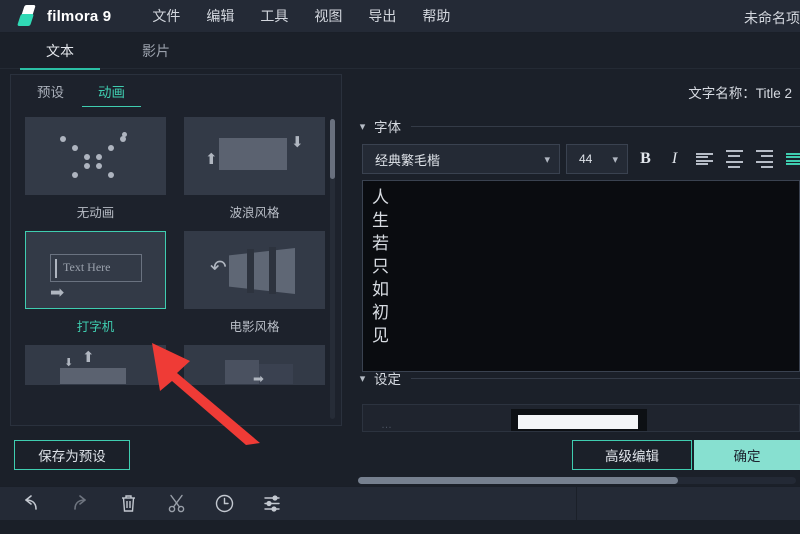  What do you see at coordinates (400, 527) in the screenshot?
I see `timeline-strip` at bounding box center [400, 527].